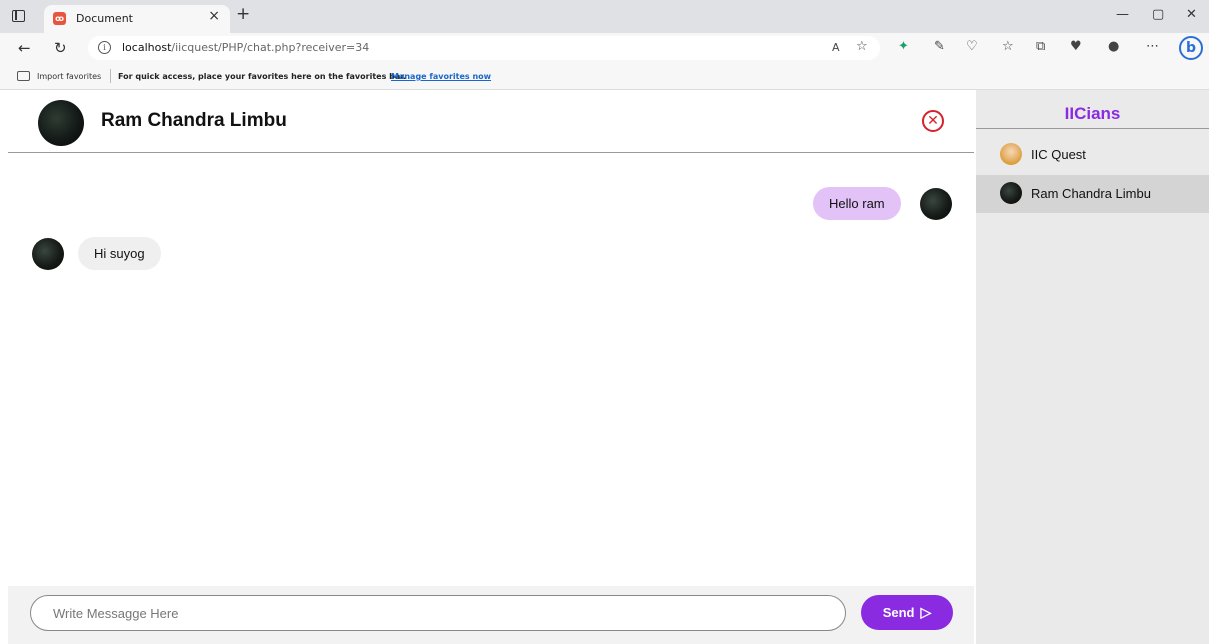  I want to click on minimize-icon: —, so click(1122, 14).